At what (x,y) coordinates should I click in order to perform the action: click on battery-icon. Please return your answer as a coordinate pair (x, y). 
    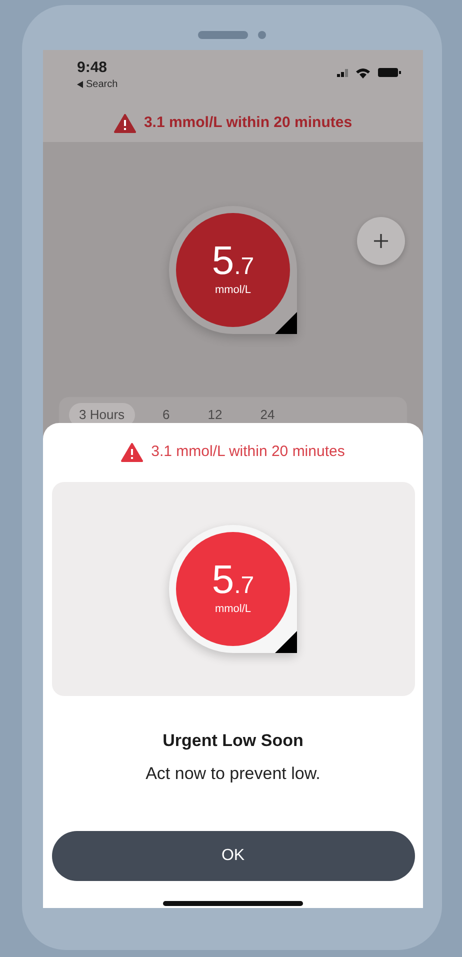
    Looking at the image, I should click on (389, 72).